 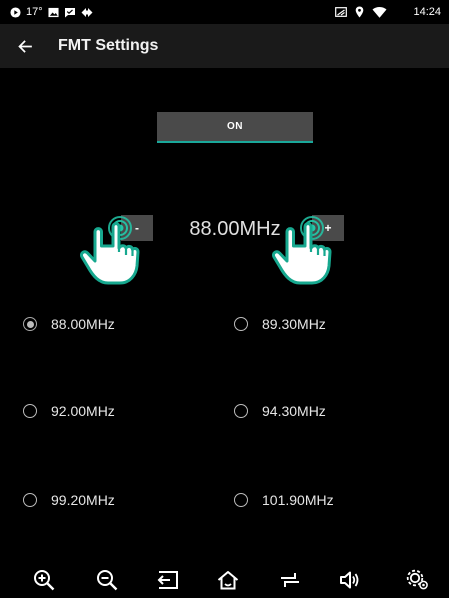 I want to click on zoom-out-icon, so click(x=107, y=580).